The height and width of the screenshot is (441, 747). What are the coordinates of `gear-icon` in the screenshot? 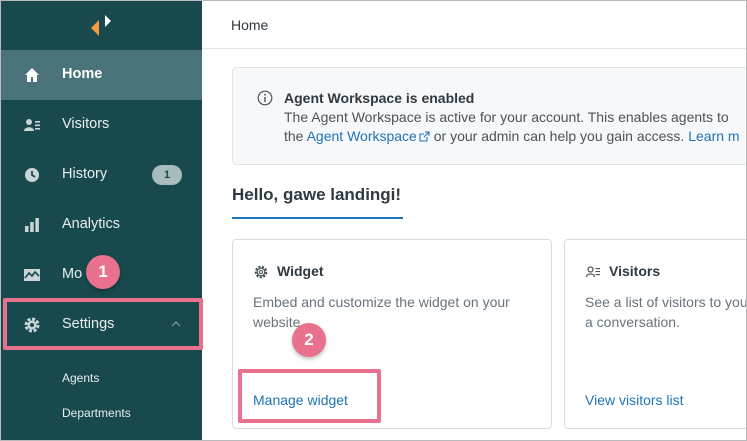 It's located at (261, 272).